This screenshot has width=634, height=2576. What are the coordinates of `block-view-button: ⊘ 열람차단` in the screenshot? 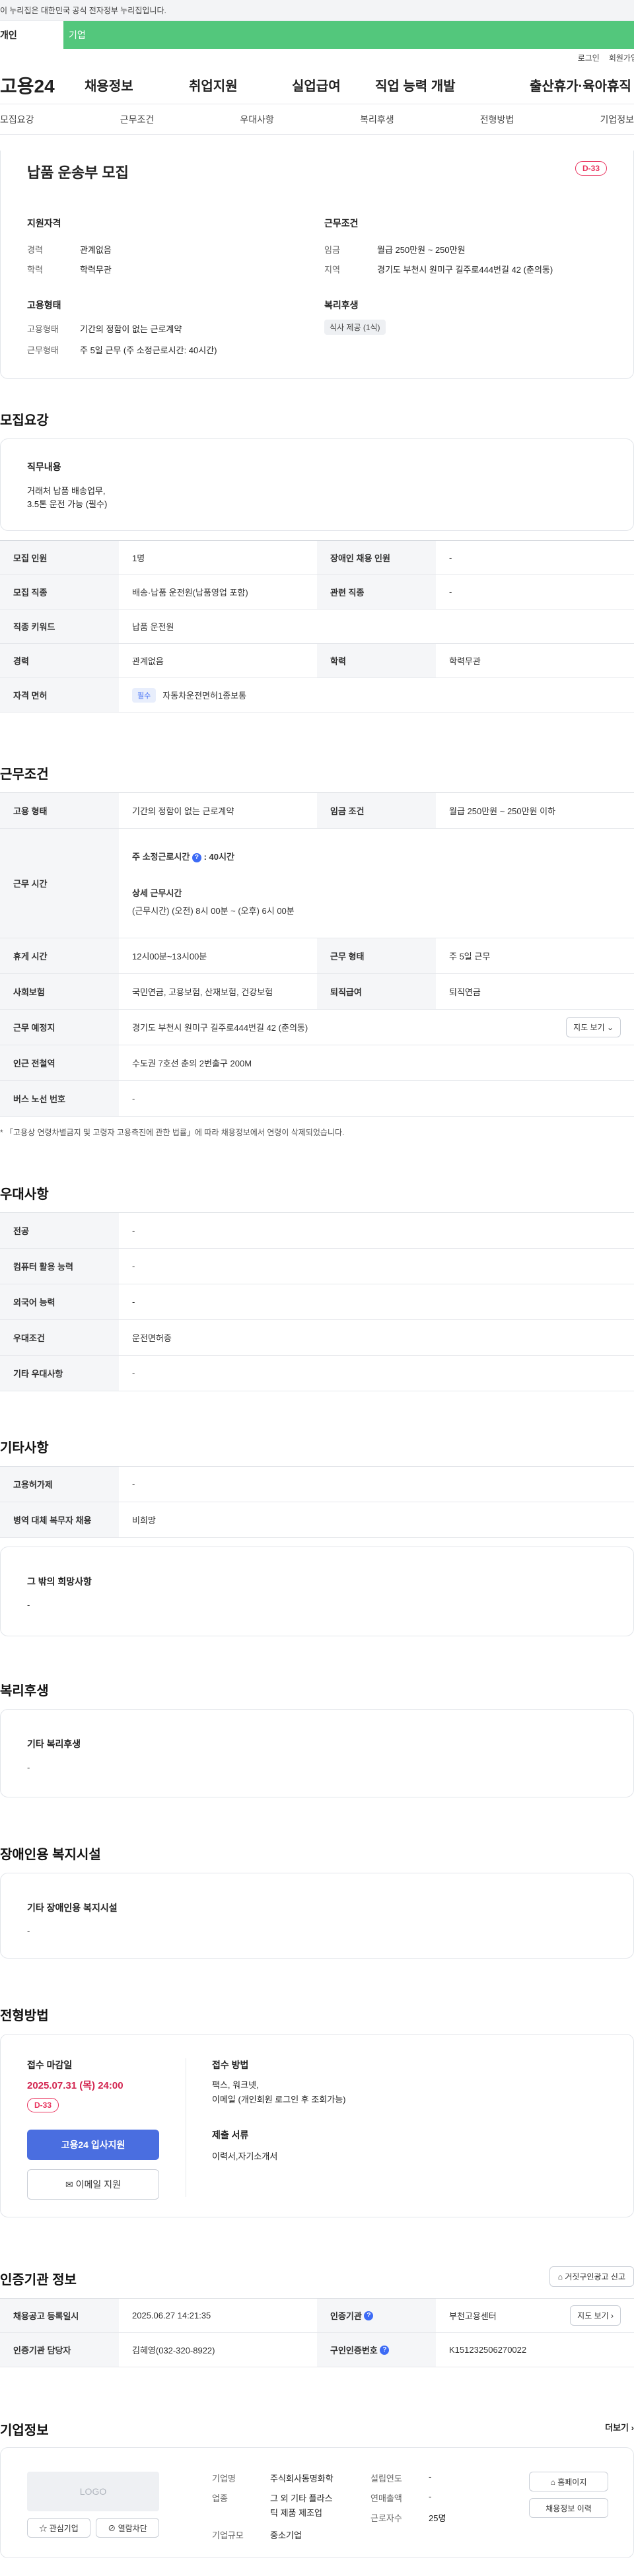 It's located at (127, 2528).